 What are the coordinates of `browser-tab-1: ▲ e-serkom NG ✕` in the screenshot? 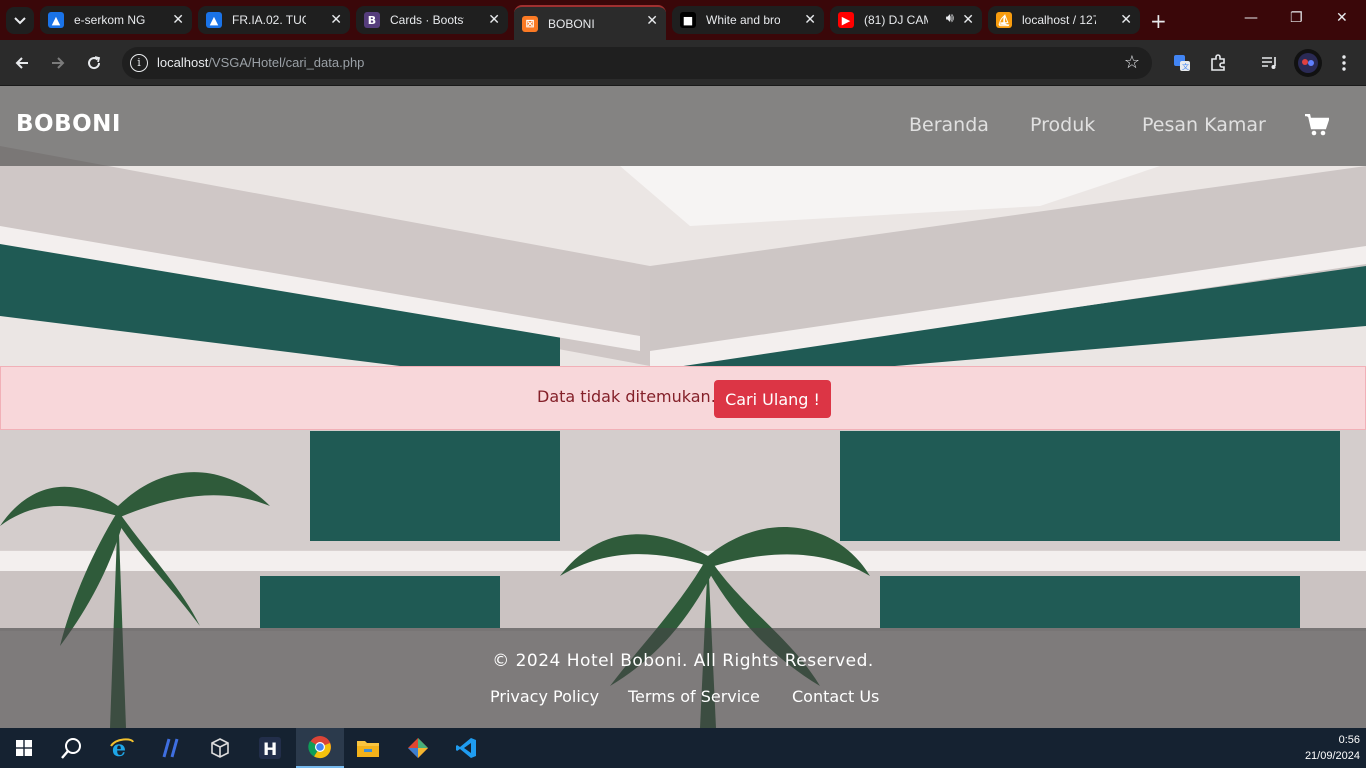 It's located at (116, 20).